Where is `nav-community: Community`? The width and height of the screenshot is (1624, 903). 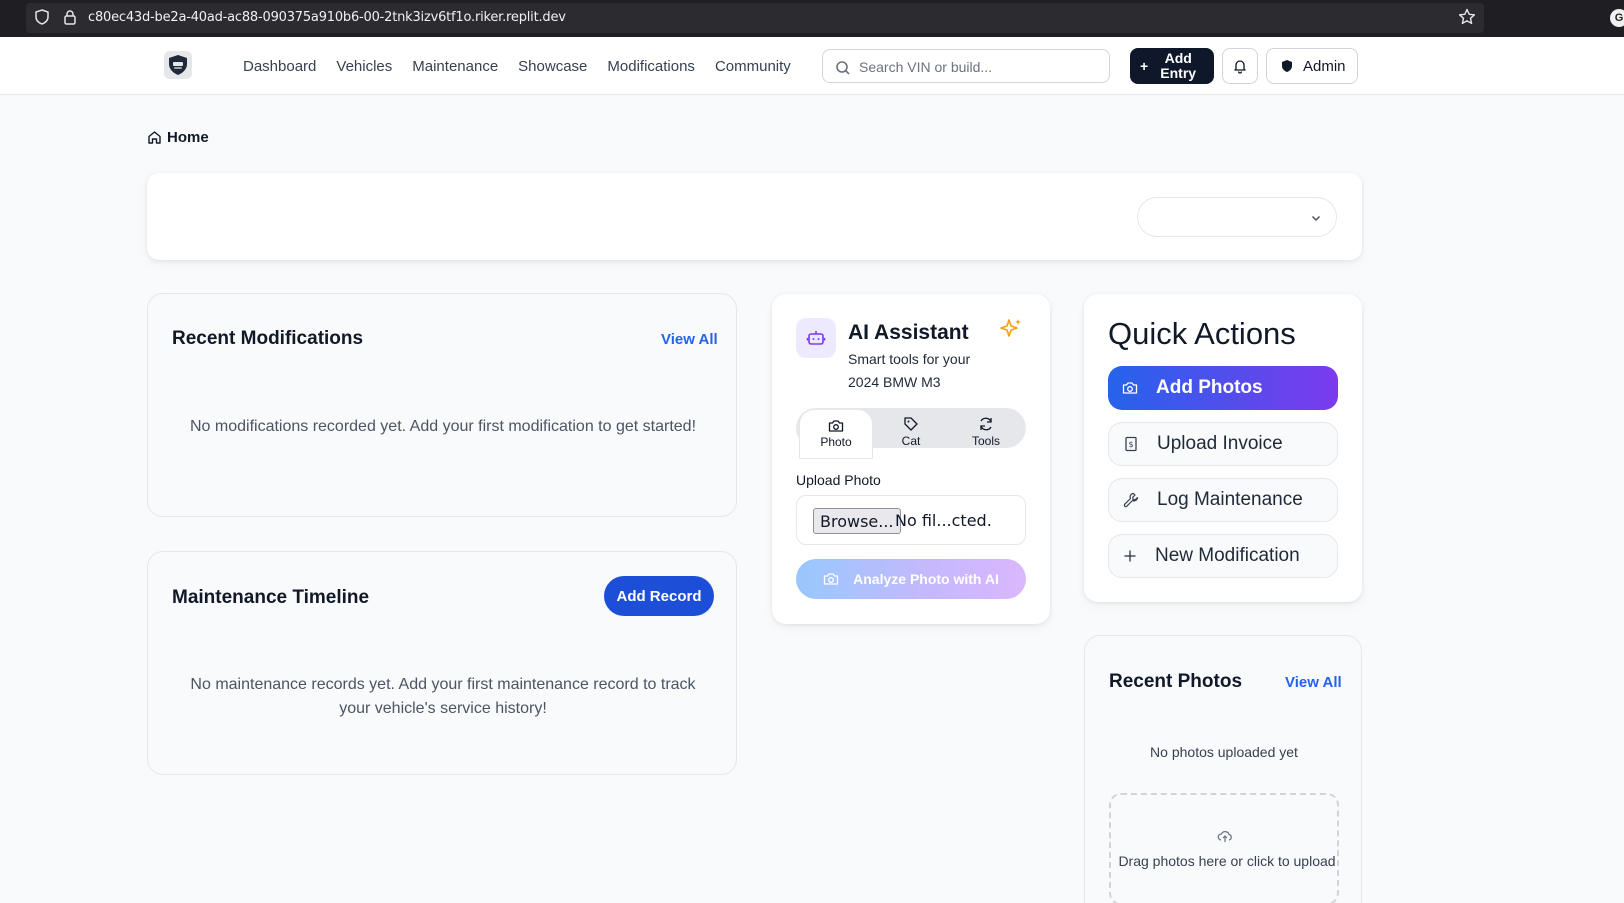 nav-community: Community is located at coordinates (753, 66).